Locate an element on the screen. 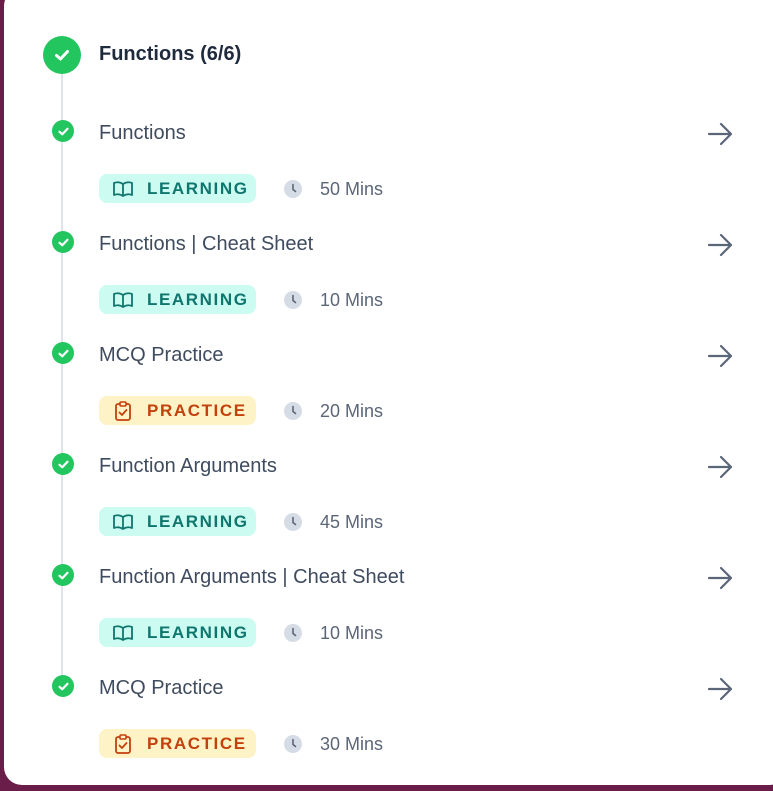 Image resolution: width=773 pixels, height=791 pixels. duration-label: 50 Mins is located at coordinates (352, 189).